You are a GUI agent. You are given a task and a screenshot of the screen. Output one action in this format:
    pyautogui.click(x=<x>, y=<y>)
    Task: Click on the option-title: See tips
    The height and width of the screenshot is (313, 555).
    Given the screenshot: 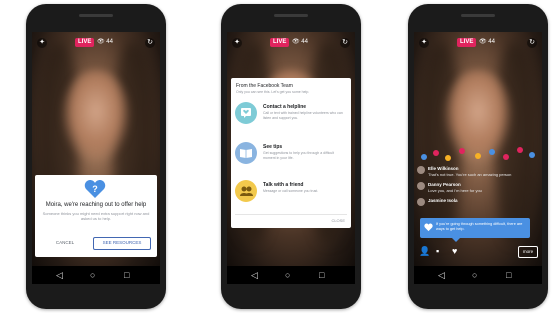 What is the action you would take?
    pyautogui.click(x=273, y=147)
    